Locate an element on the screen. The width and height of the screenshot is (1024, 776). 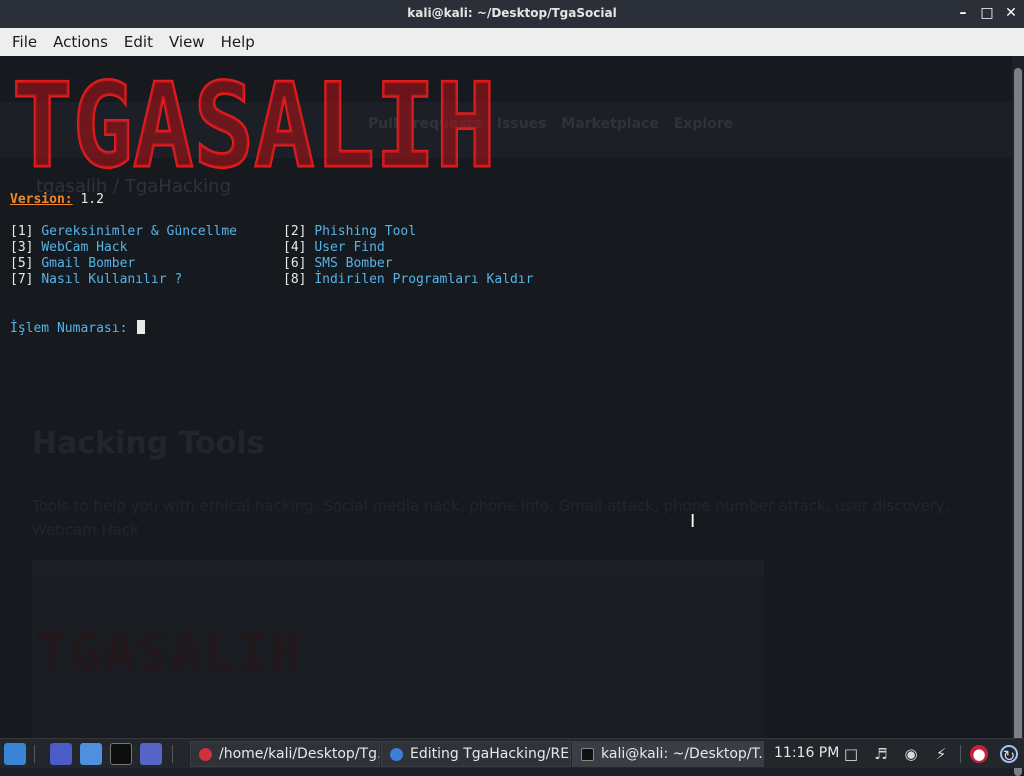
option-number: [7] is located at coordinates (22, 279).